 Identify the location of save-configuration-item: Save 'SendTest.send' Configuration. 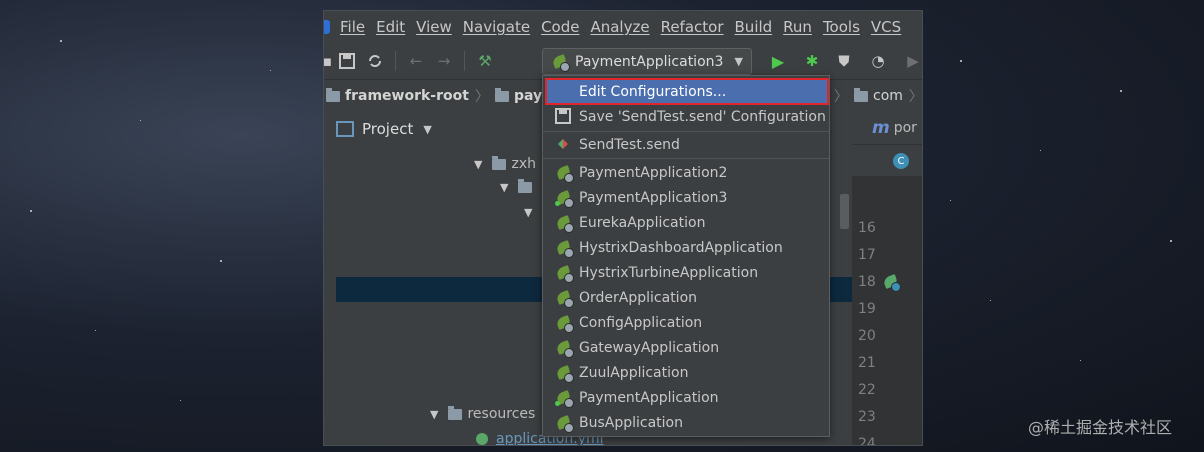
(686, 116).